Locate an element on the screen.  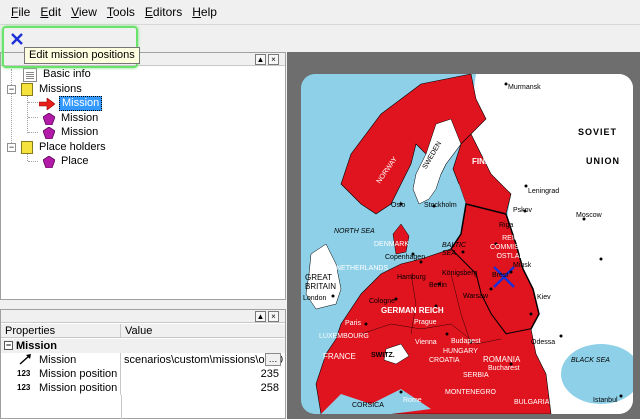
column-divider is located at coordinates (121, 407).